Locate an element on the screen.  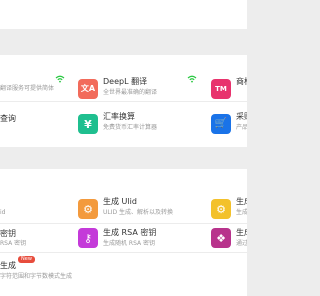
tool-card-key-left: 密钥 RSA 密钥 is located at coordinates (35, 238).